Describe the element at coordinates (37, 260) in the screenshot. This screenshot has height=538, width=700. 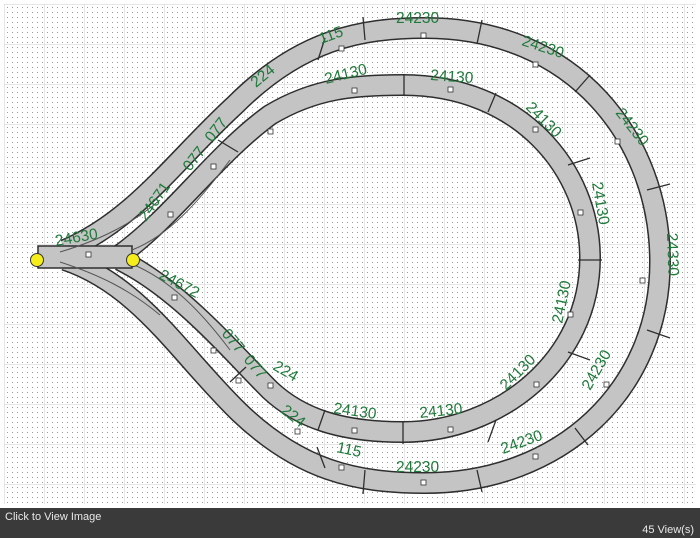
I see `track-end-left` at that location.